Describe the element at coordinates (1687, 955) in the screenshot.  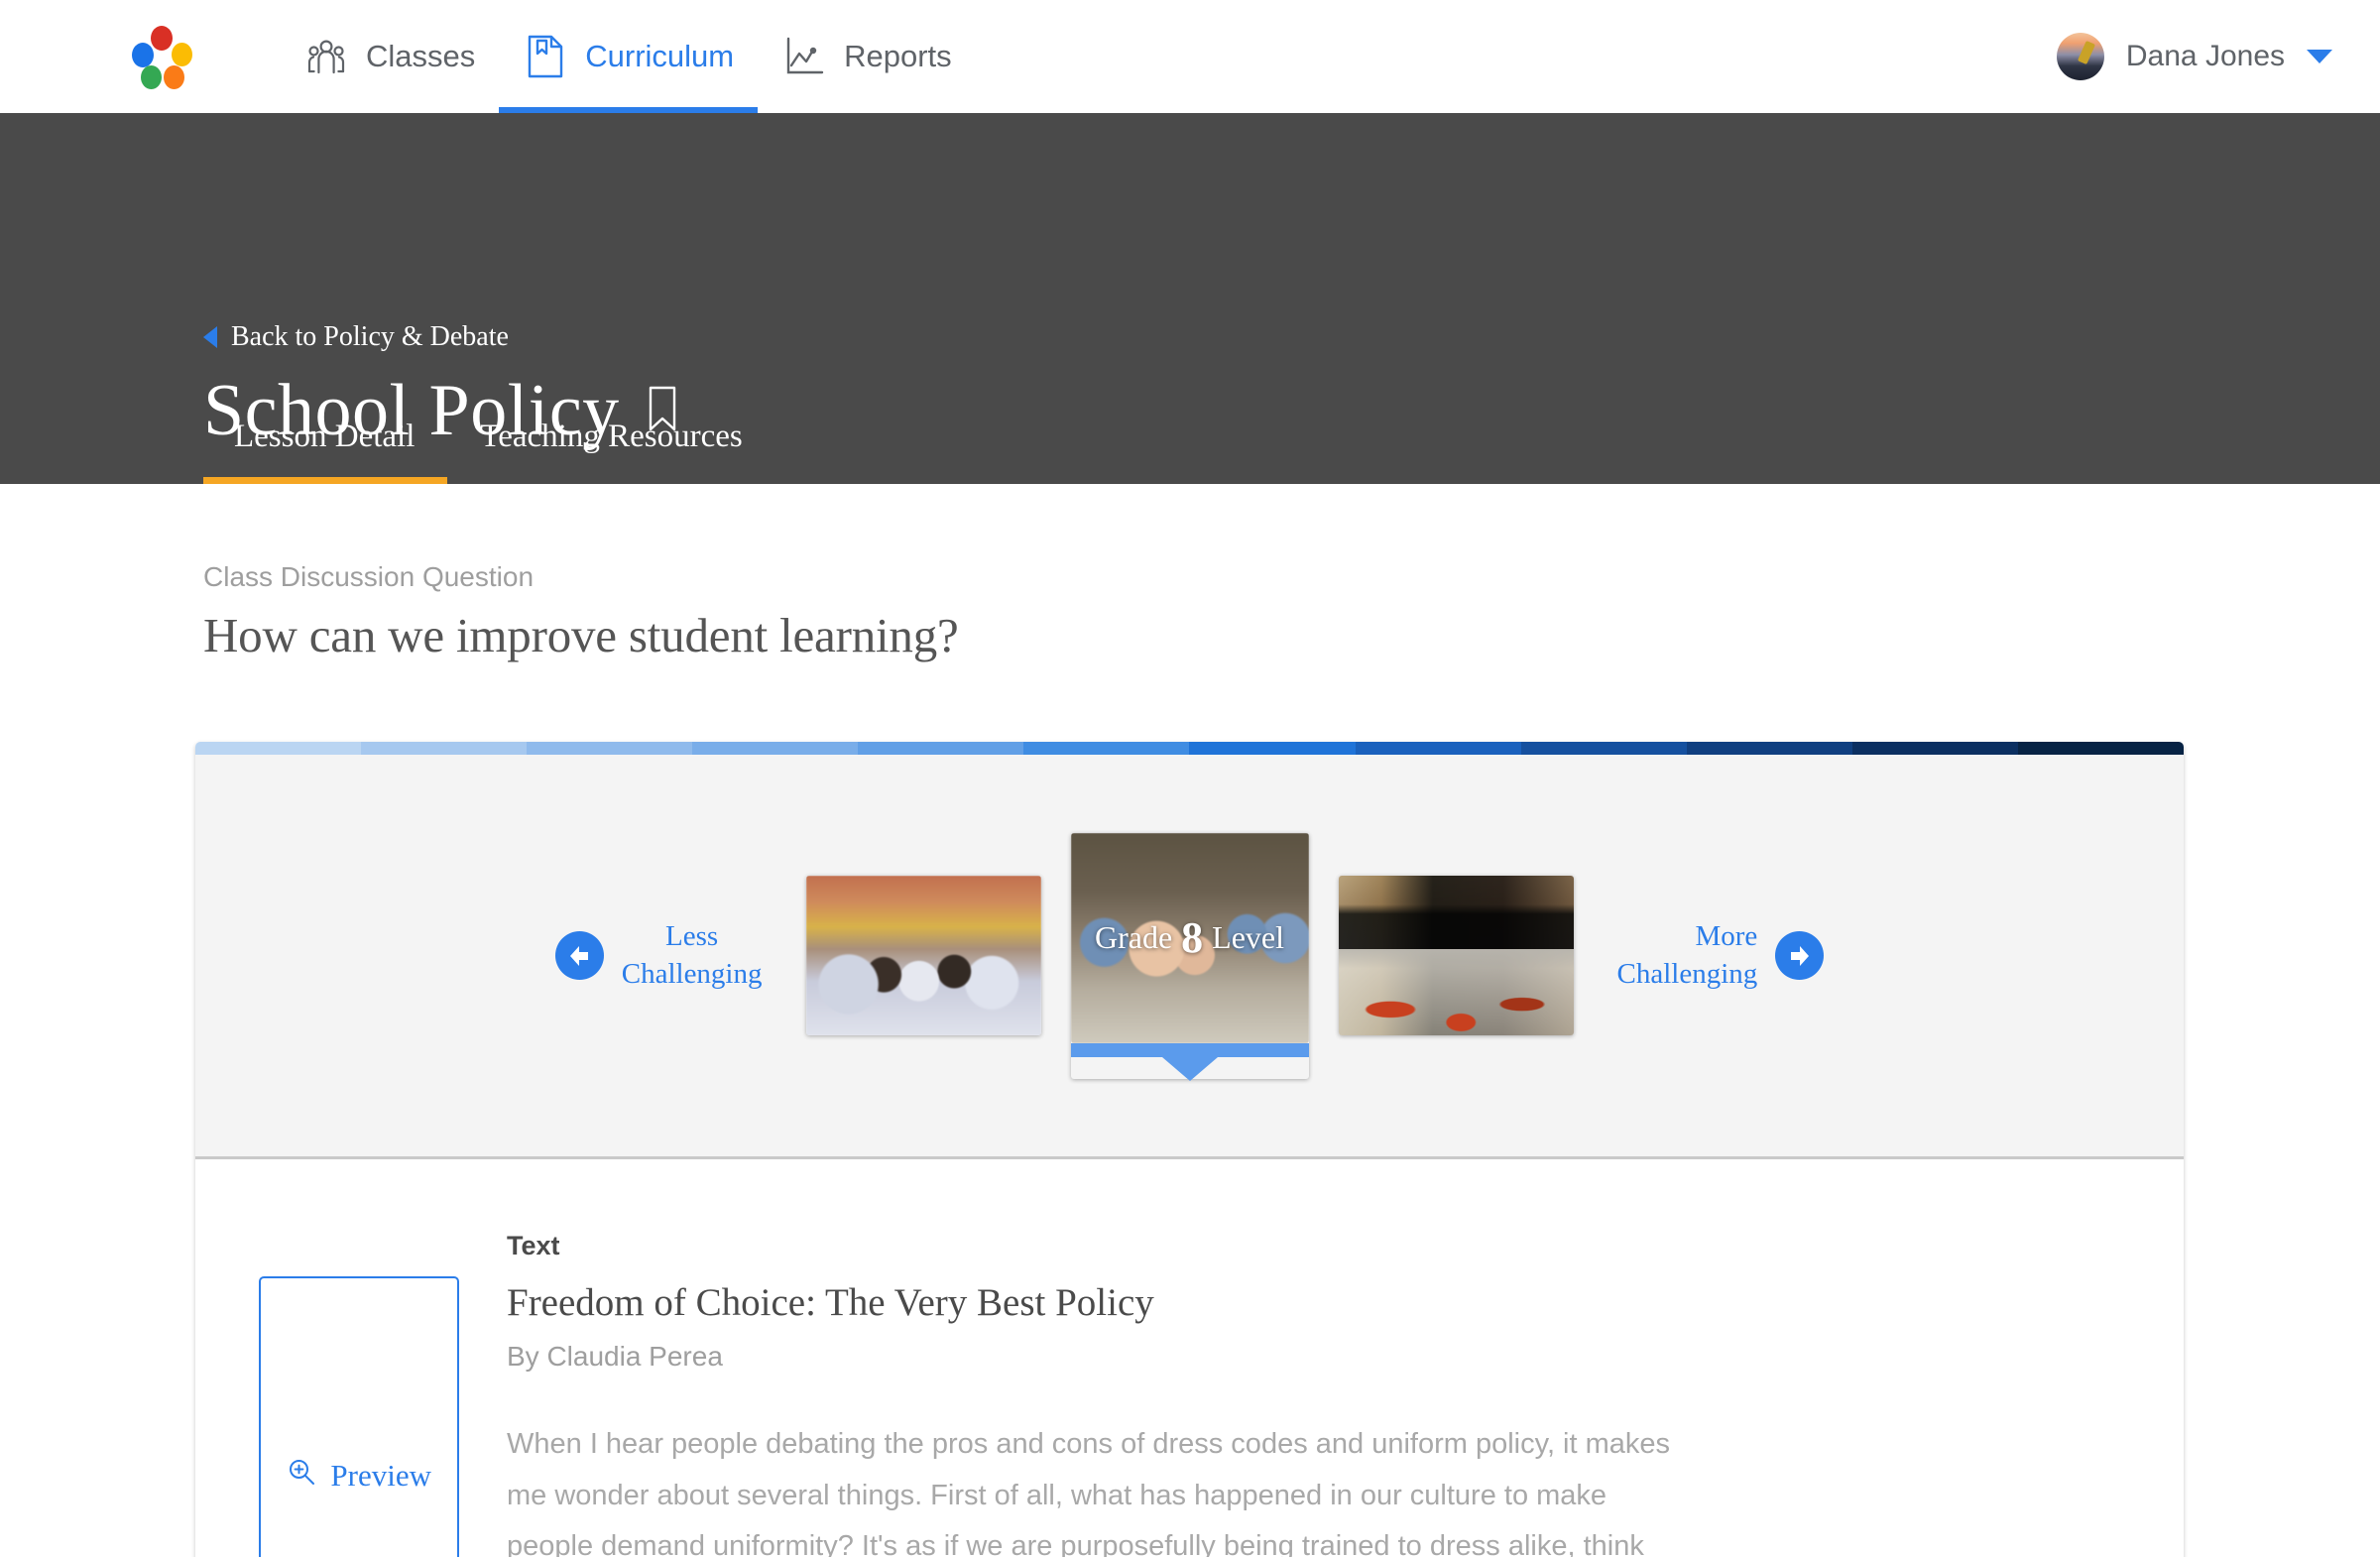
I see `more-challenging-label: More Challenging` at that location.